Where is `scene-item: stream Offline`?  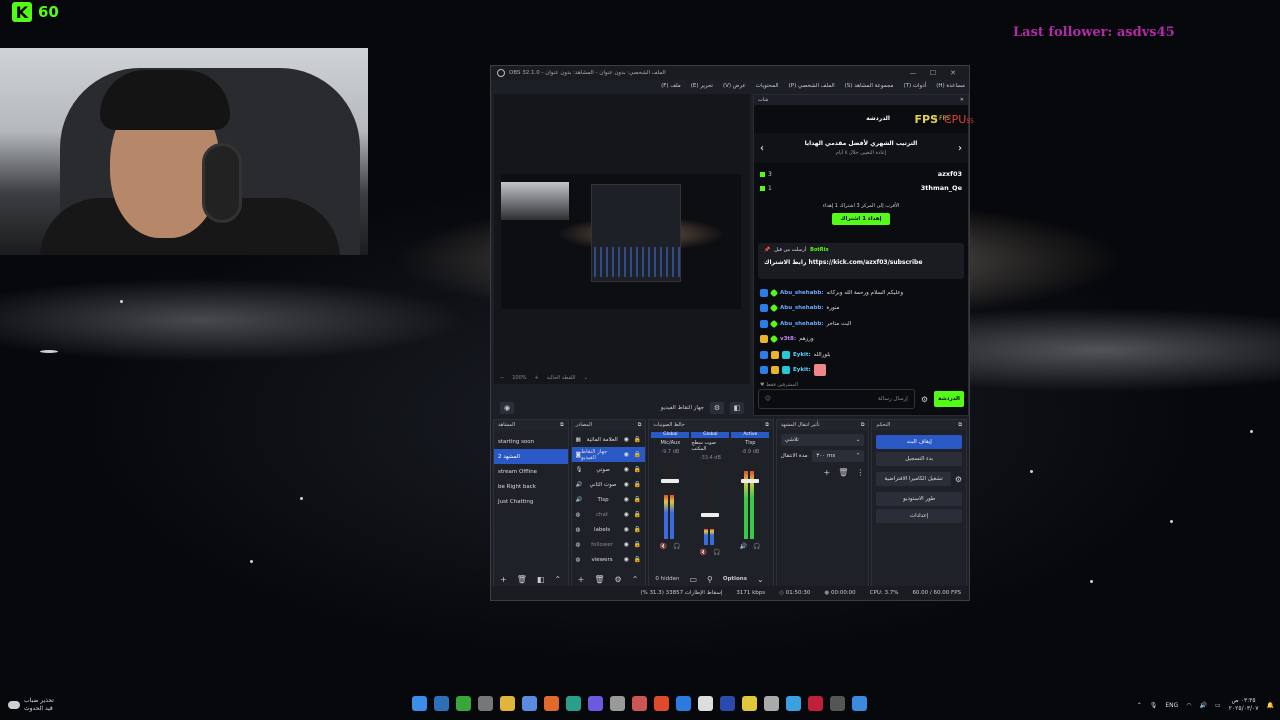
scene-item: stream Offline is located at coordinates (531, 471).